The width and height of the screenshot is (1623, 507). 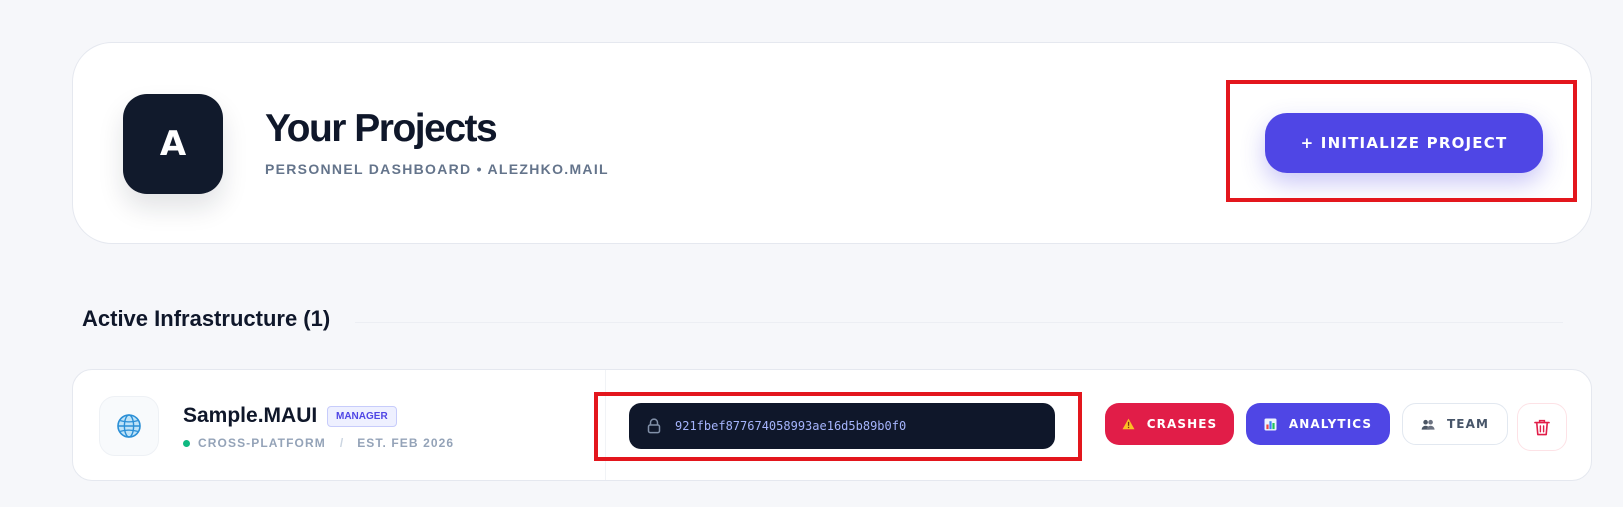 I want to click on lock-icon, so click(x=654, y=426).